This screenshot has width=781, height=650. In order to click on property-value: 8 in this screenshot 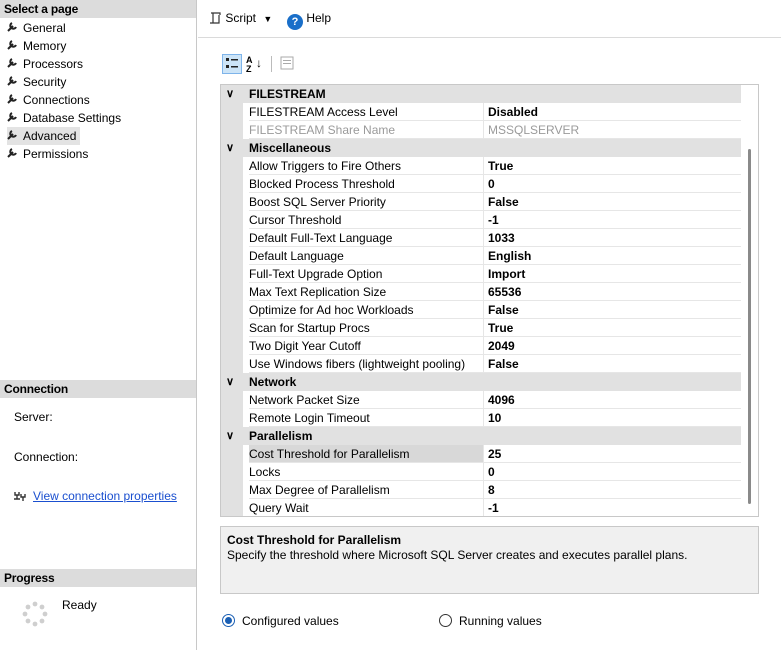, I will do `click(612, 490)`.